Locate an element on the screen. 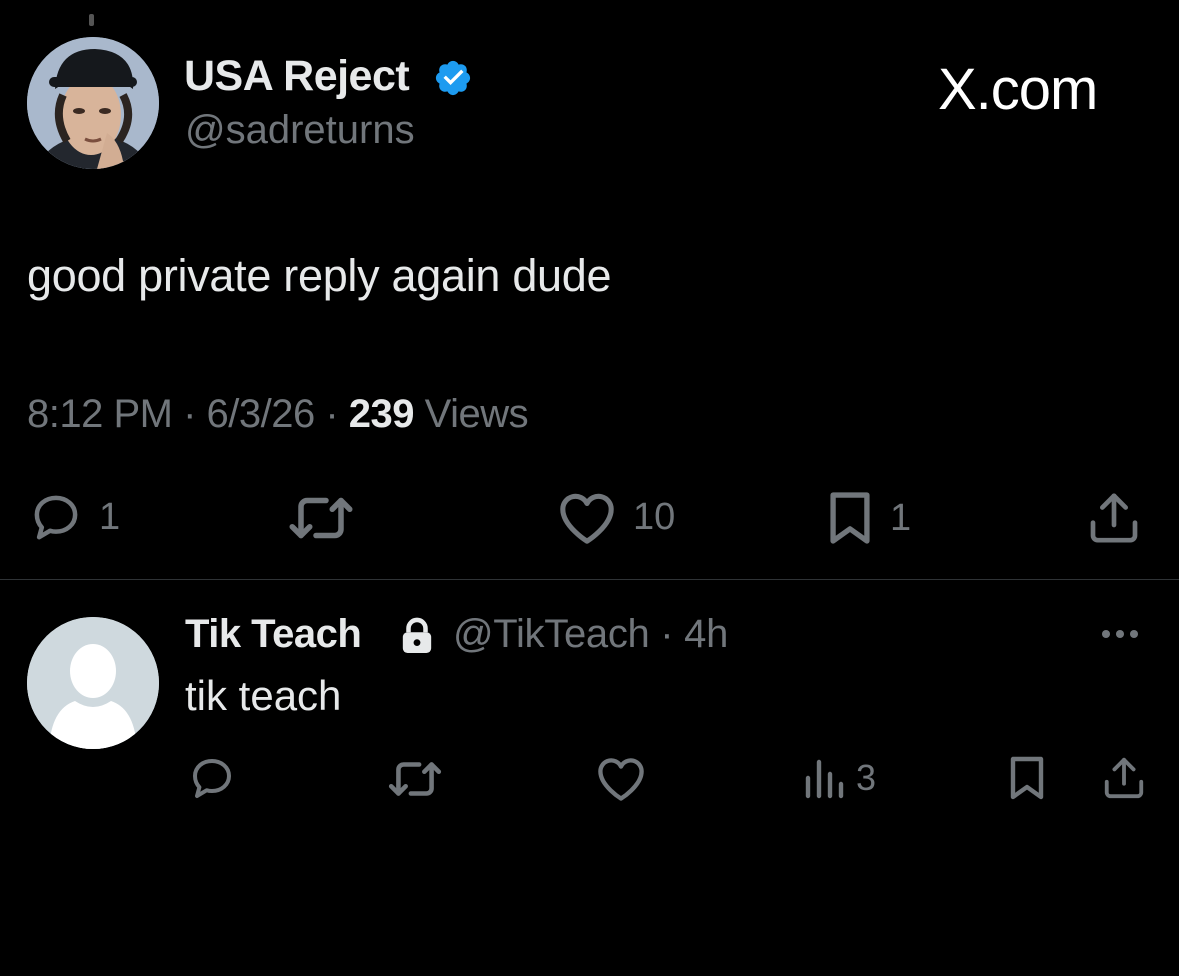  lock-icon is located at coordinates (417, 635).